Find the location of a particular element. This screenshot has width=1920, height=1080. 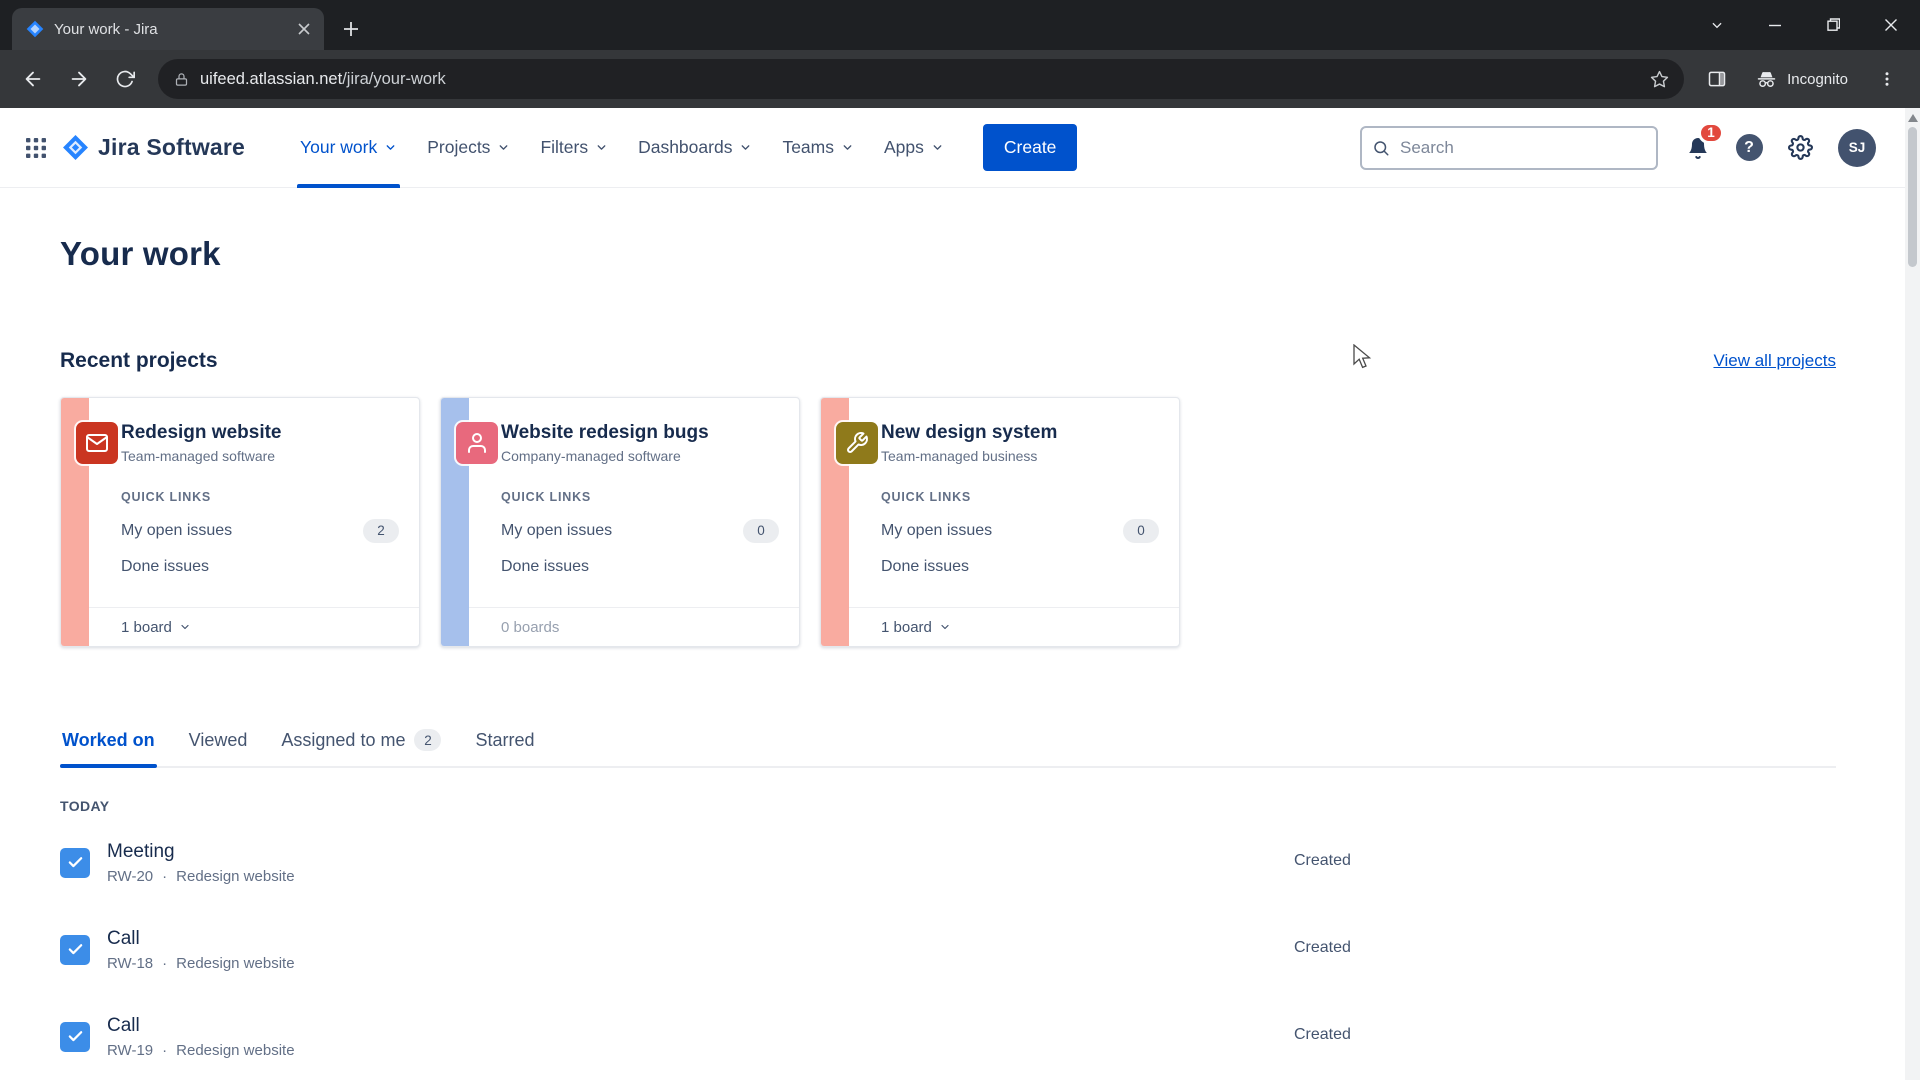

search-input is located at coordinates (1522, 147).